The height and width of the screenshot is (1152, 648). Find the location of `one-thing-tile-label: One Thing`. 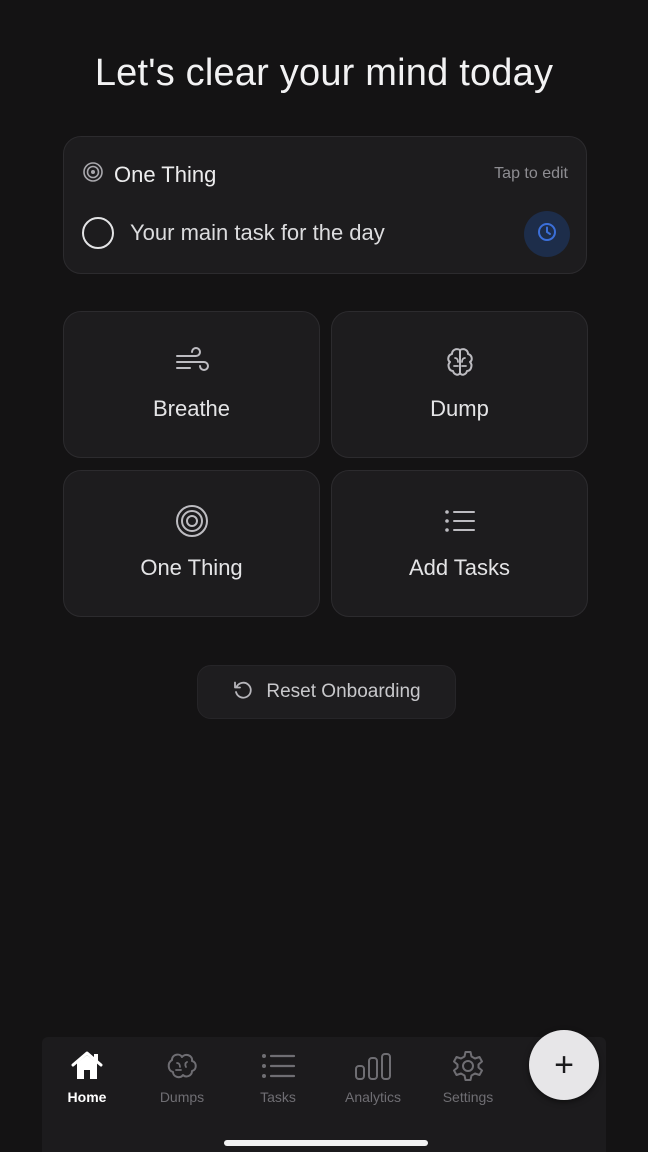

one-thing-tile-label: One Thing is located at coordinates (191, 567).